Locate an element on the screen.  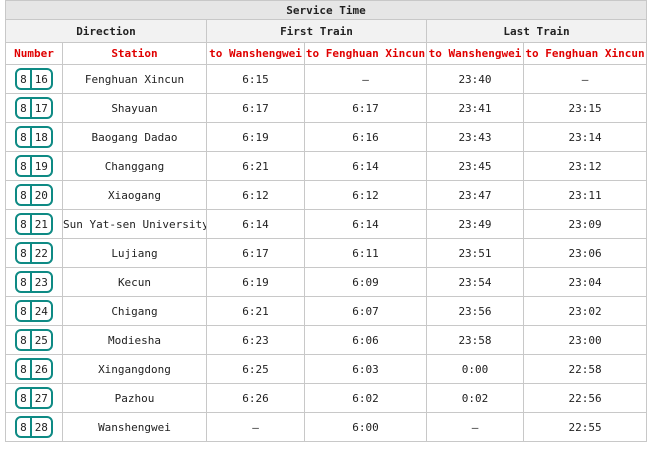
station-number-cell: 8 19 is located at coordinates (34, 166).